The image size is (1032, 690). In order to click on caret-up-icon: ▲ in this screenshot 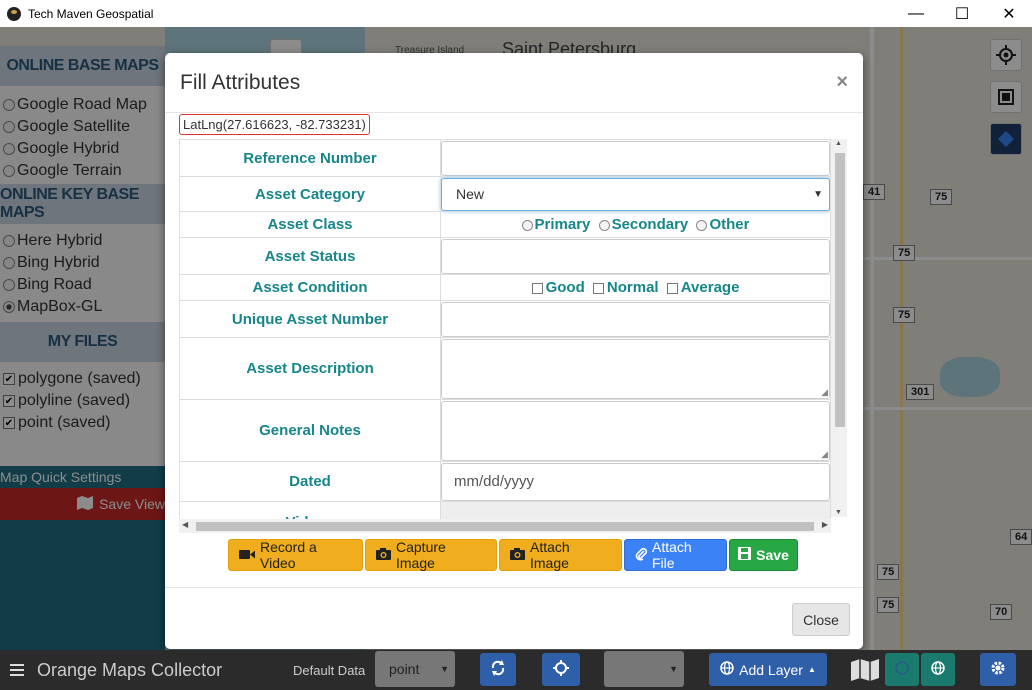, I will do `click(811, 669)`.